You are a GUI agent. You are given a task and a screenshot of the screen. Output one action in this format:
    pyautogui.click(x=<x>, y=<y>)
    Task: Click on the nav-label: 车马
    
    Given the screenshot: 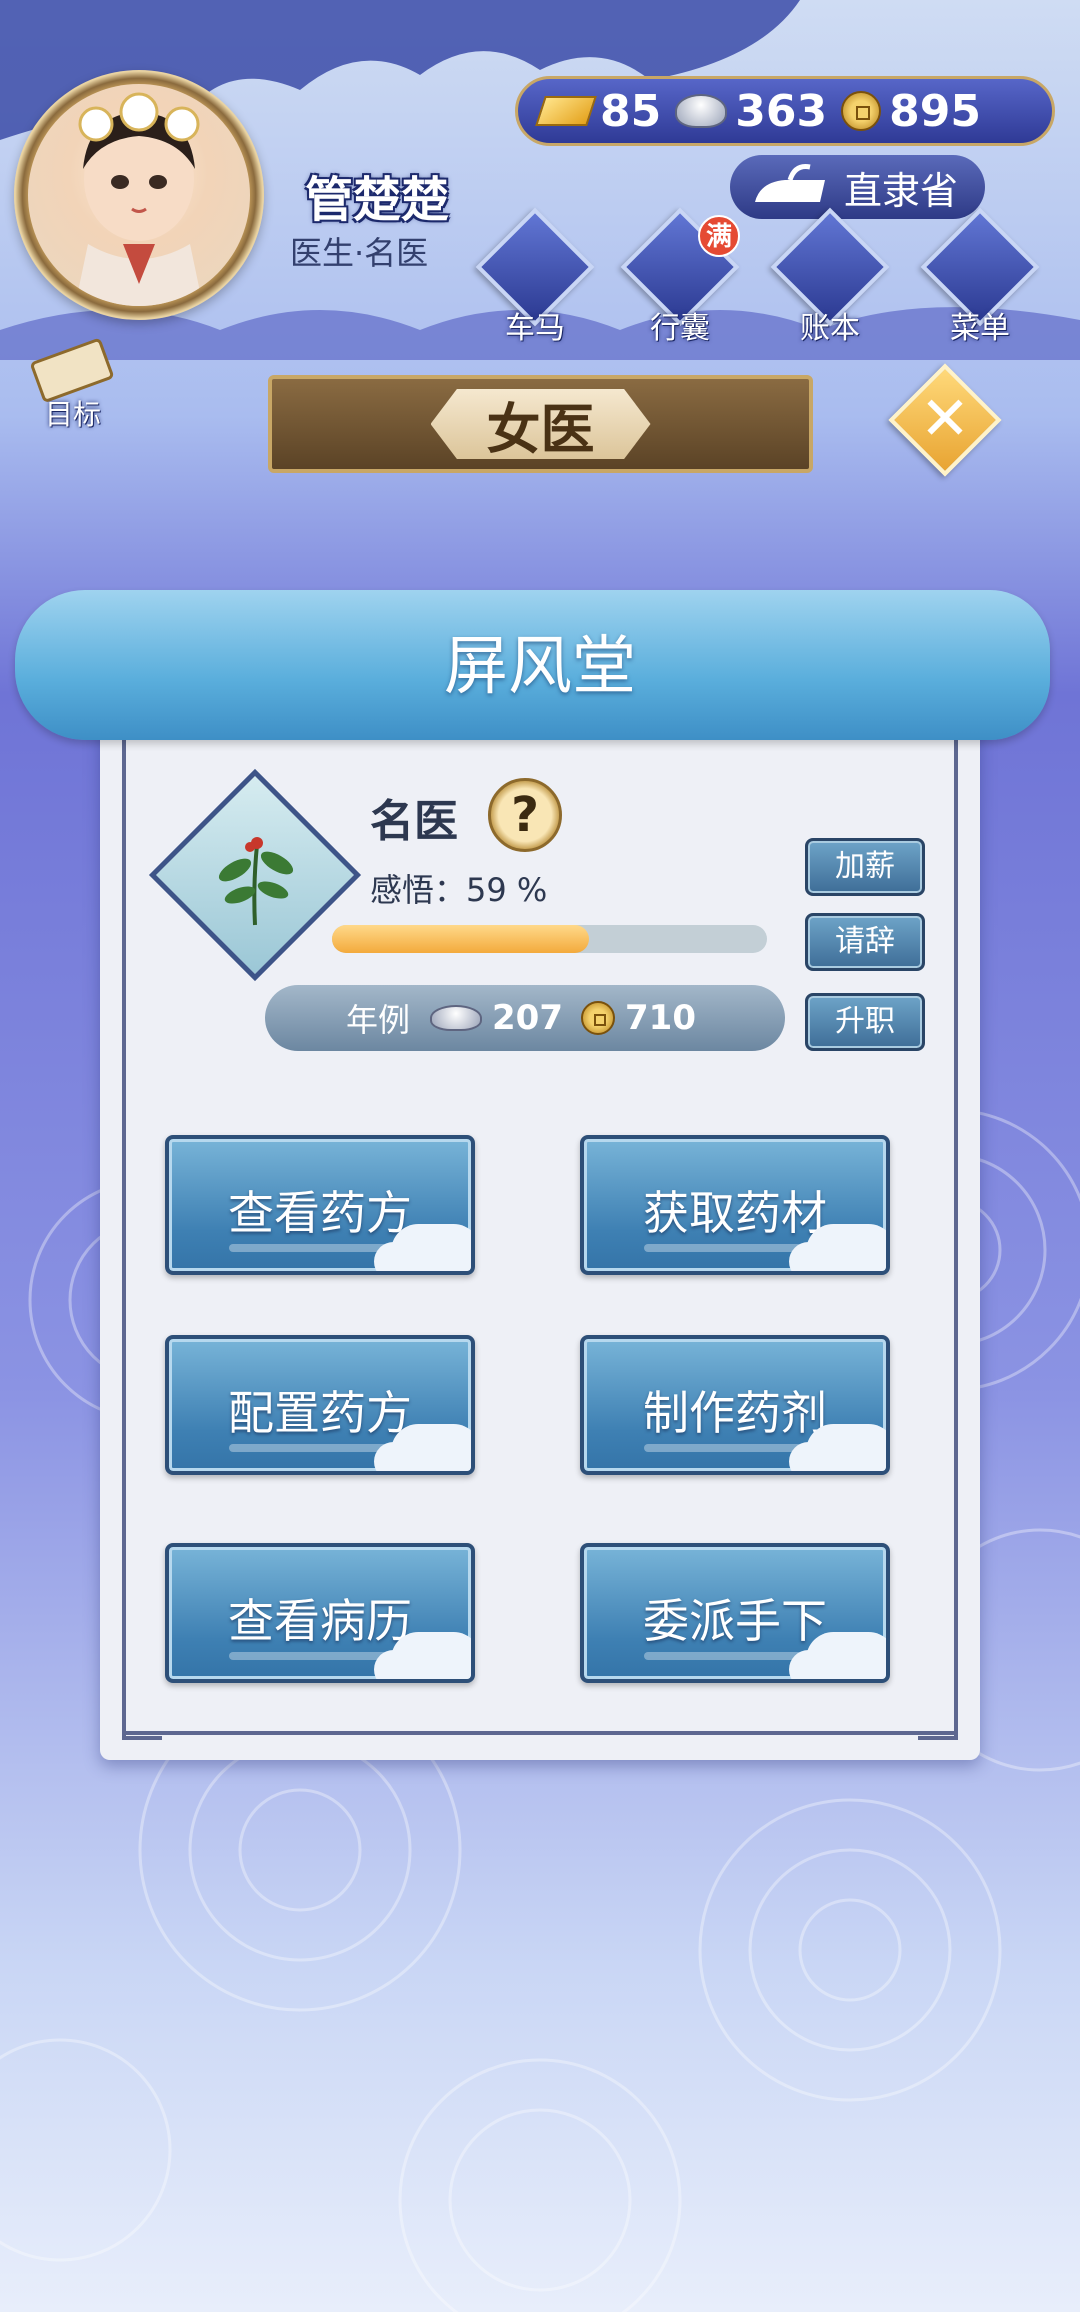 What is the action you would take?
    pyautogui.click(x=535, y=328)
    